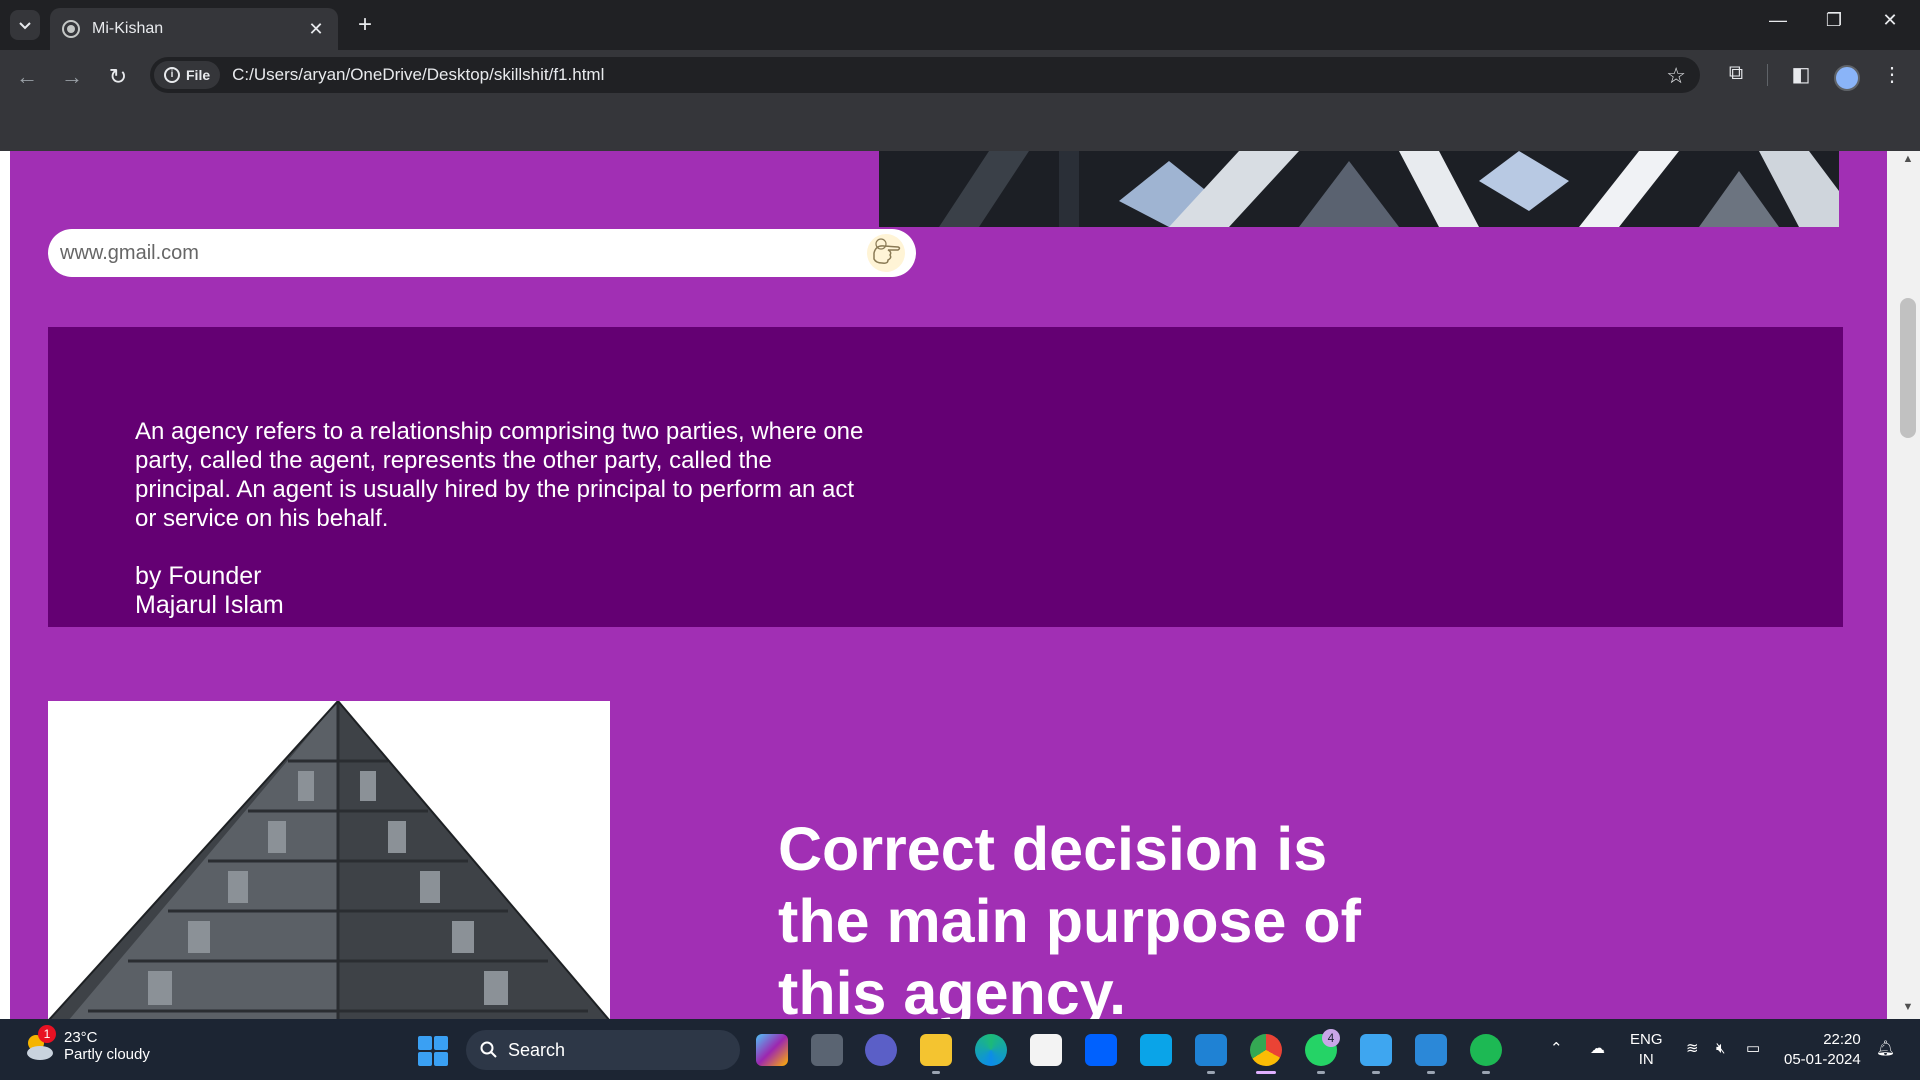  What do you see at coordinates (72, 77) in the screenshot?
I see `forward-button: →` at bounding box center [72, 77].